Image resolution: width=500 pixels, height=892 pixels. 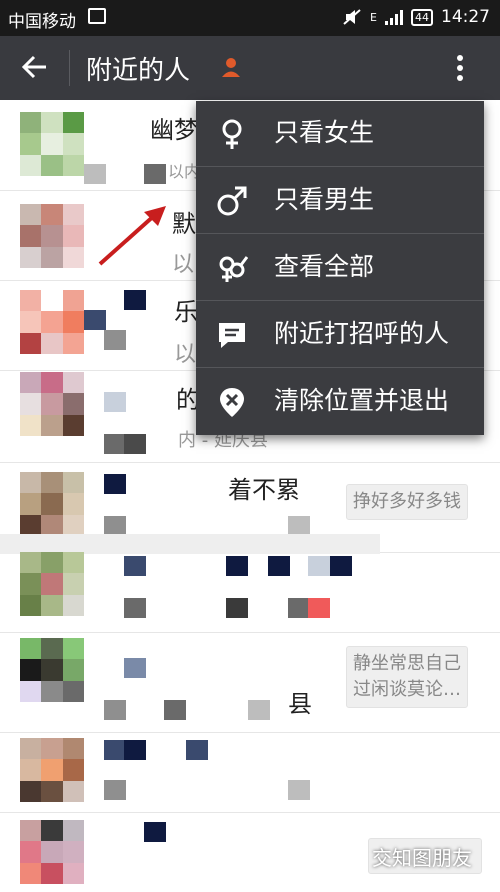 What do you see at coordinates (36, 67) in the screenshot?
I see `back-arrow-icon` at bounding box center [36, 67].